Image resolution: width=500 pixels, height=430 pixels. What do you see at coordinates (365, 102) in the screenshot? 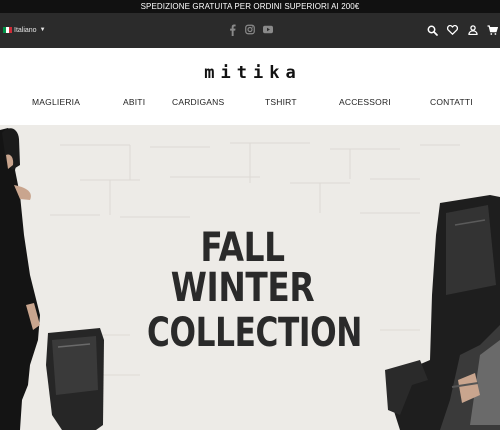
I see `nav-item-accessori: ACCESSORI` at bounding box center [365, 102].